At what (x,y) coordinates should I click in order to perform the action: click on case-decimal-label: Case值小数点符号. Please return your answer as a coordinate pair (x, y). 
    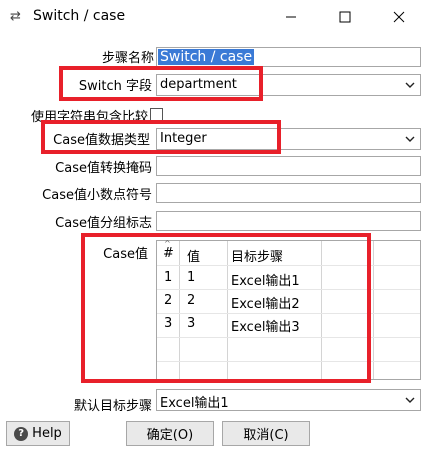
    Looking at the image, I should click on (97, 195).